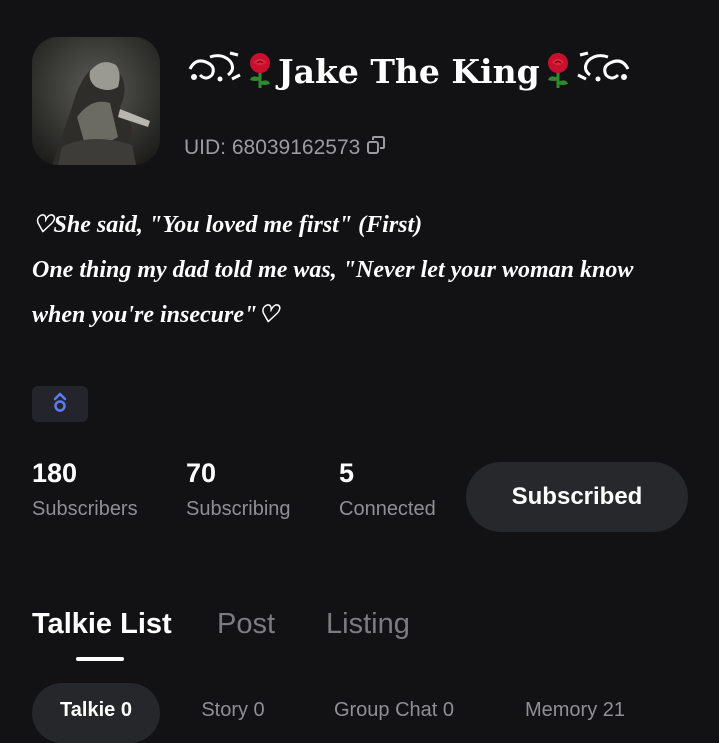 This screenshot has width=719, height=743. What do you see at coordinates (272, 147) in the screenshot?
I see `uid-text: UID: 68039162573` at bounding box center [272, 147].